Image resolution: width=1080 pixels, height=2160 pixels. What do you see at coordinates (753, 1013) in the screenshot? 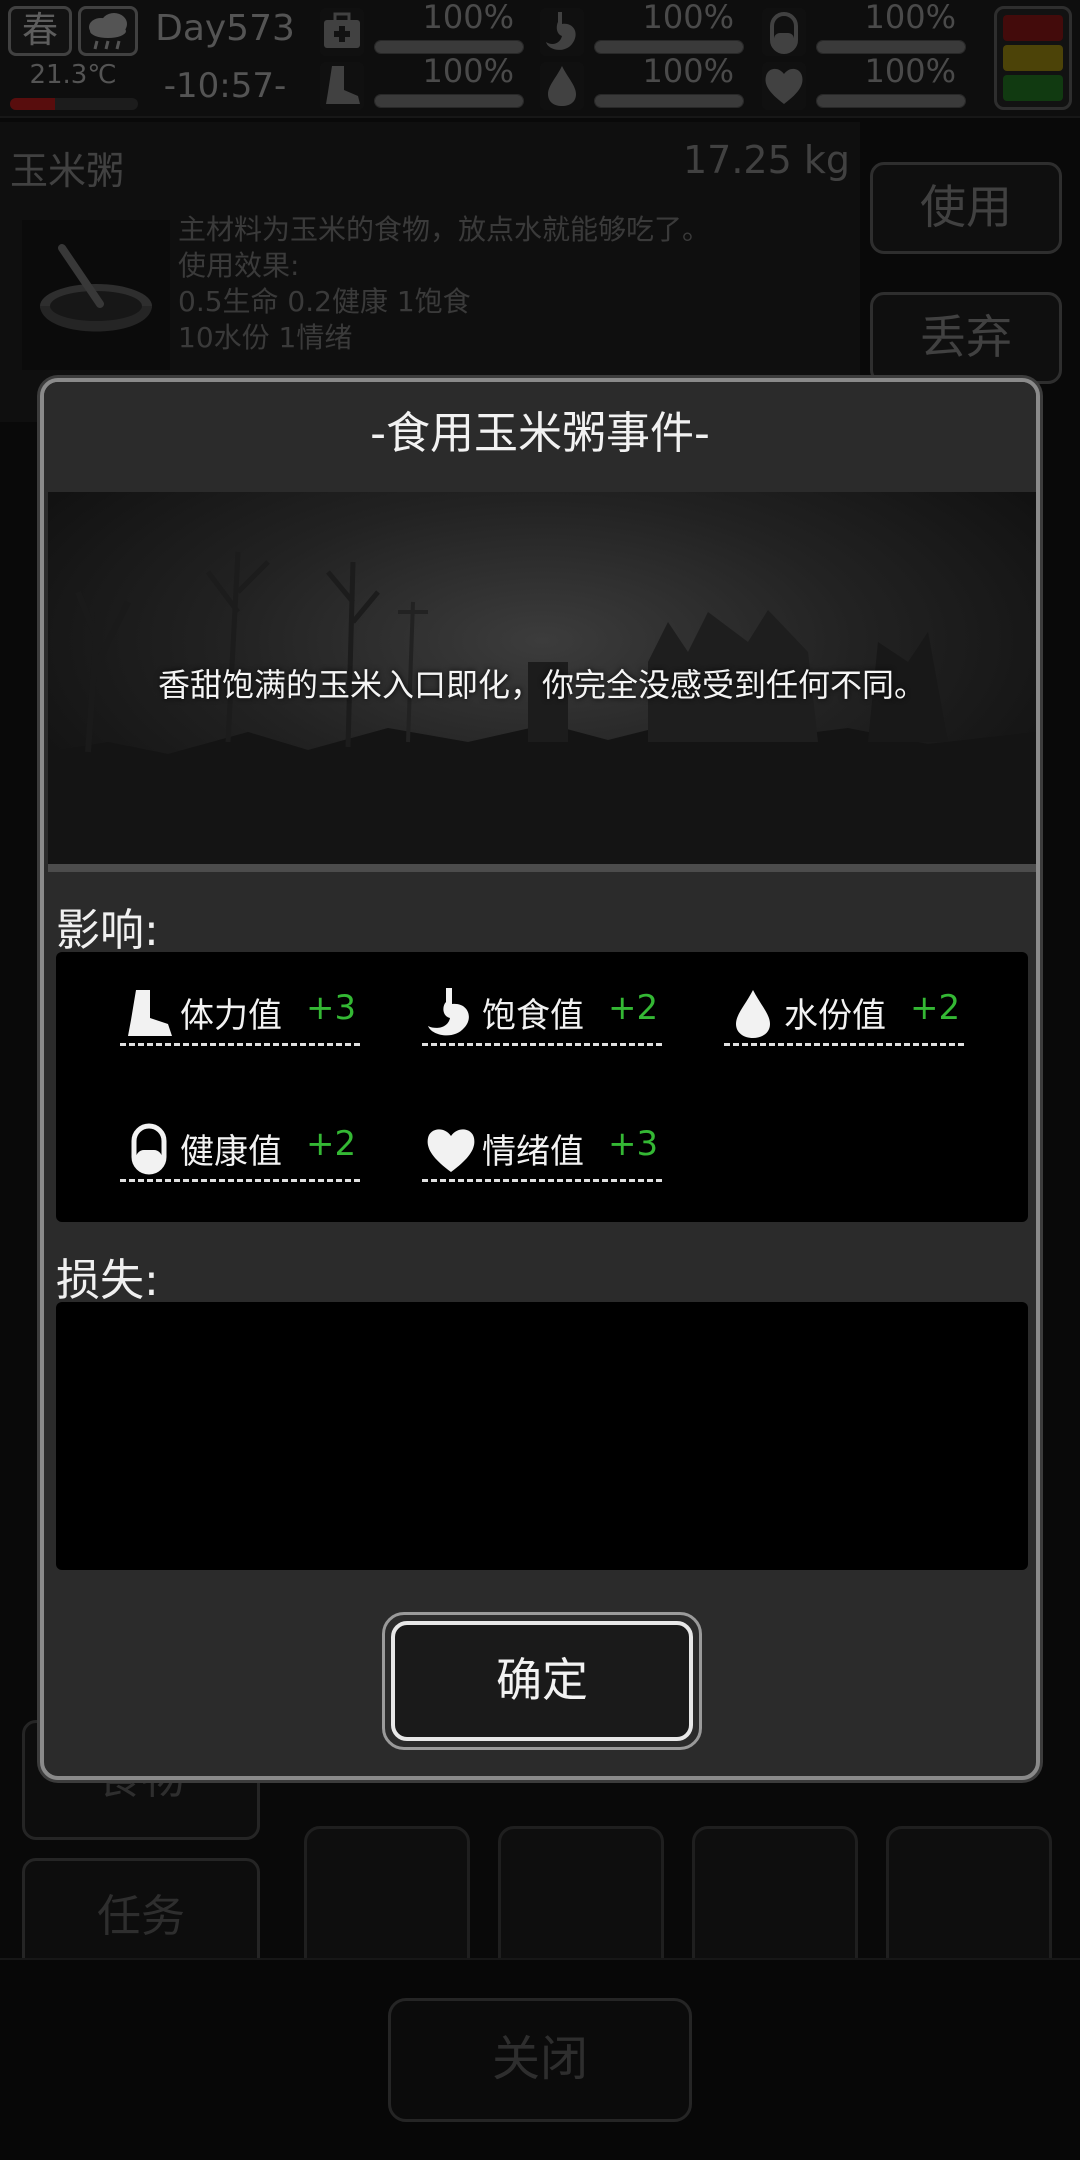
I see `water-drop-icon` at bounding box center [753, 1013].